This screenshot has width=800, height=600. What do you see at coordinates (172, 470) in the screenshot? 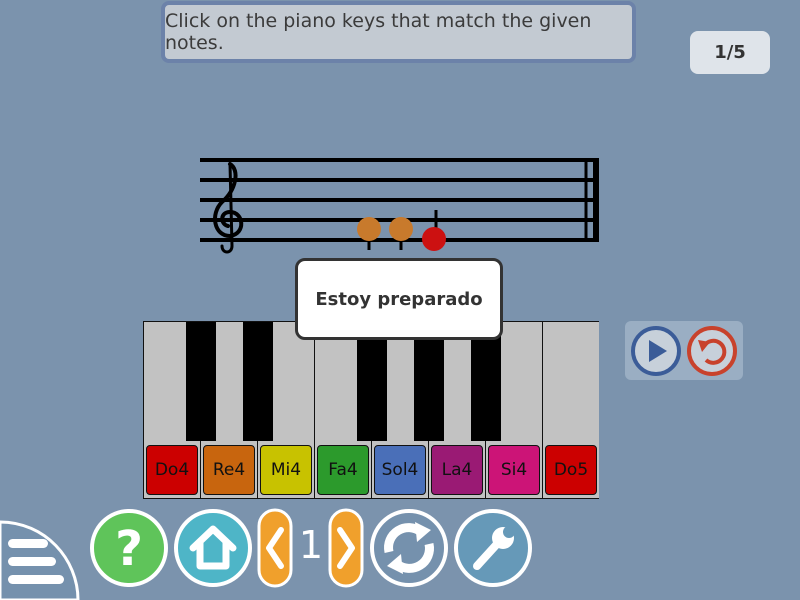
I see `key-label: Do4` at bounding box center [172, 470].